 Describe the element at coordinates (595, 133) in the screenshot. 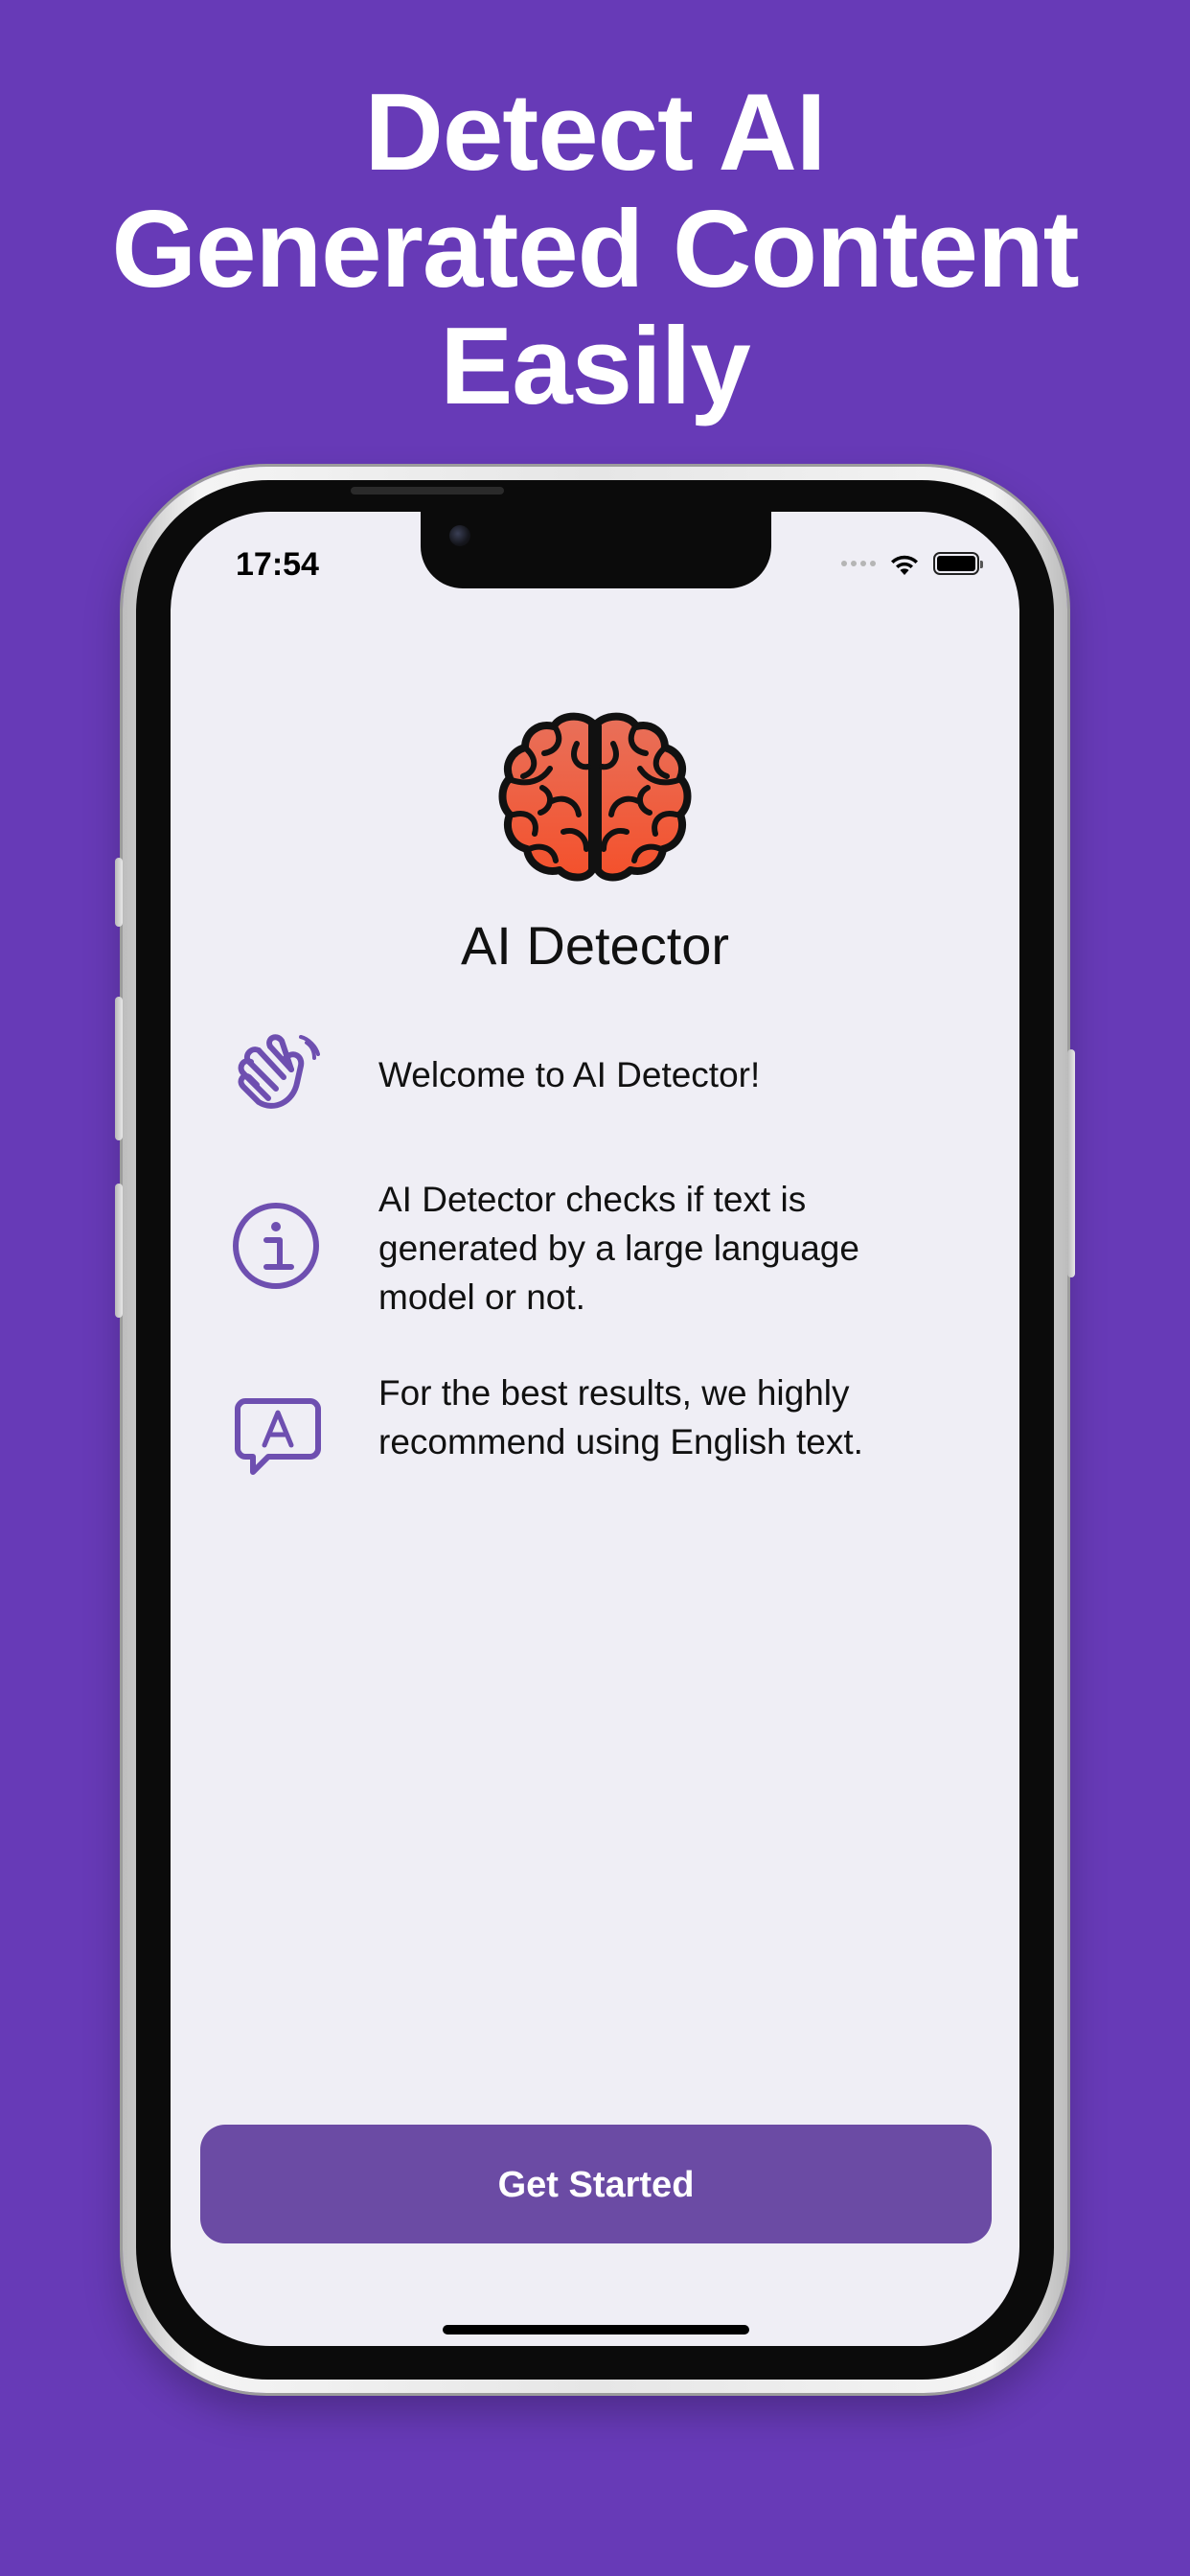

I see `headline-line-1: Detect AI` at that location.